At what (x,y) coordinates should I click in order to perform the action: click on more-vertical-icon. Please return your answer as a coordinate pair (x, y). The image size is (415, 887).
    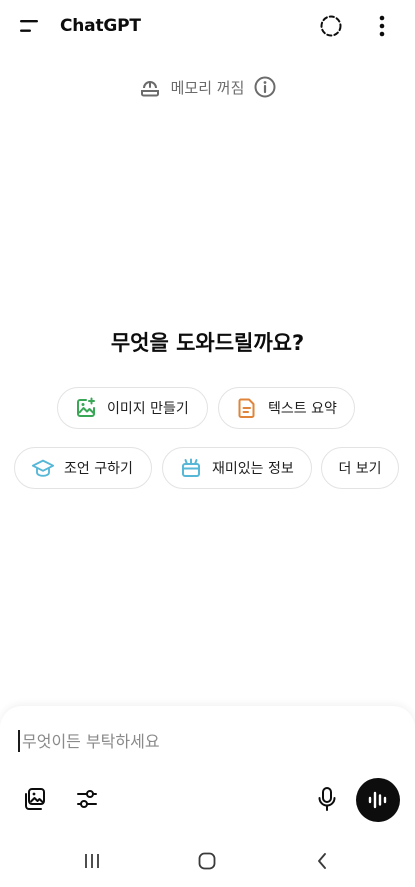
    Looking at the image, I should click on (382, 26).